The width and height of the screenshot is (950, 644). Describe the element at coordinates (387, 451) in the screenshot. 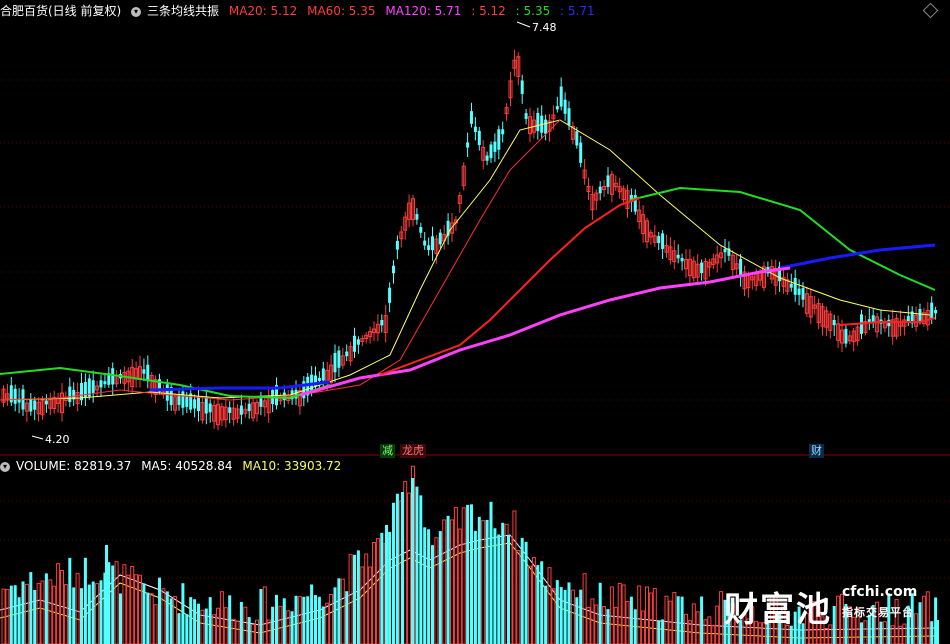

I see `event-marker-reduce: 减` at that location.